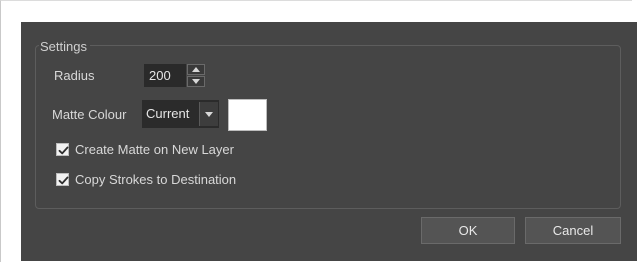 Image resolution: width=639 pixels, height=267 pixels. I want to click on chevron-up-icon, so click(196, 69).